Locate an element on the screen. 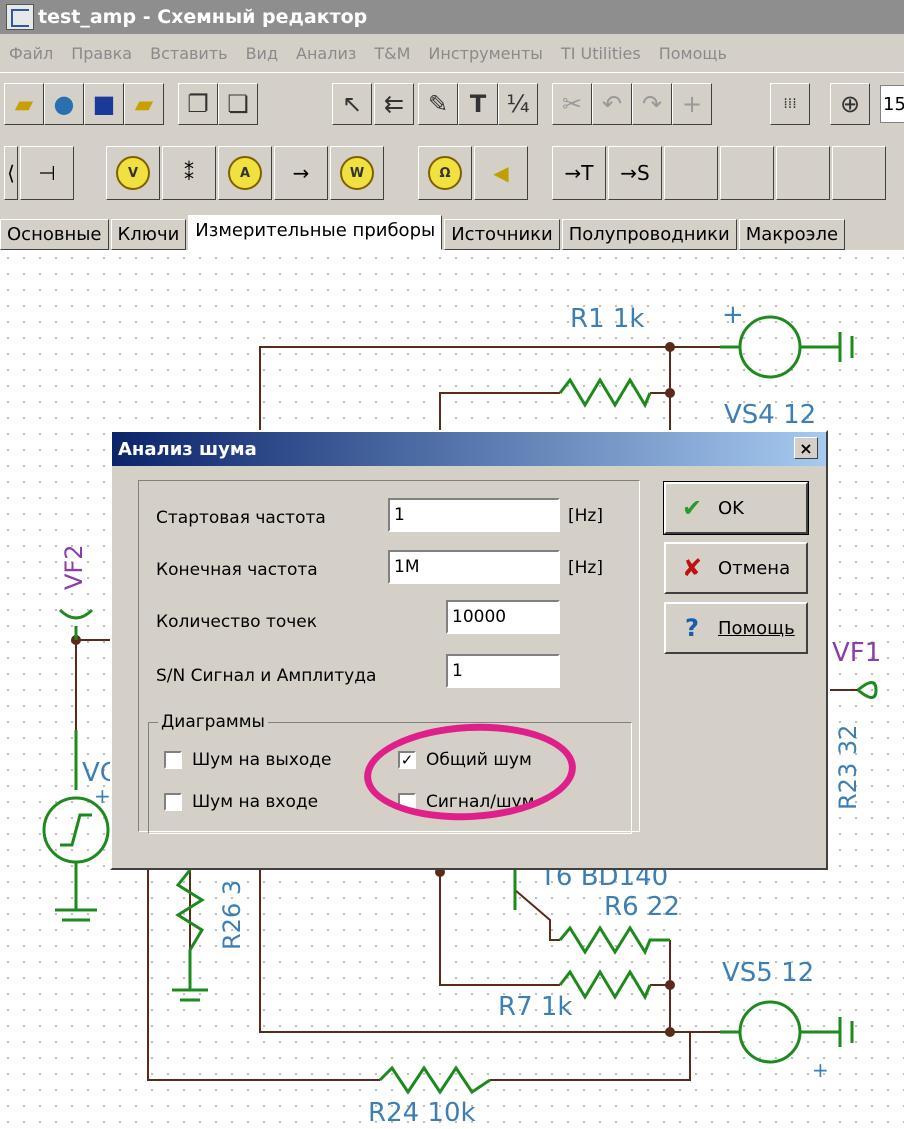 The height and width of the screenshot is (1129, 904). end-frequency-unit: [Hz] is located at coordinates (585, 568).